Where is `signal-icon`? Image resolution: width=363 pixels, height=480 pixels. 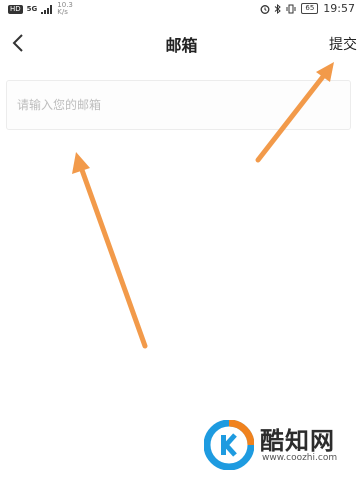 signal-icon is located at coordinates (47, 9).